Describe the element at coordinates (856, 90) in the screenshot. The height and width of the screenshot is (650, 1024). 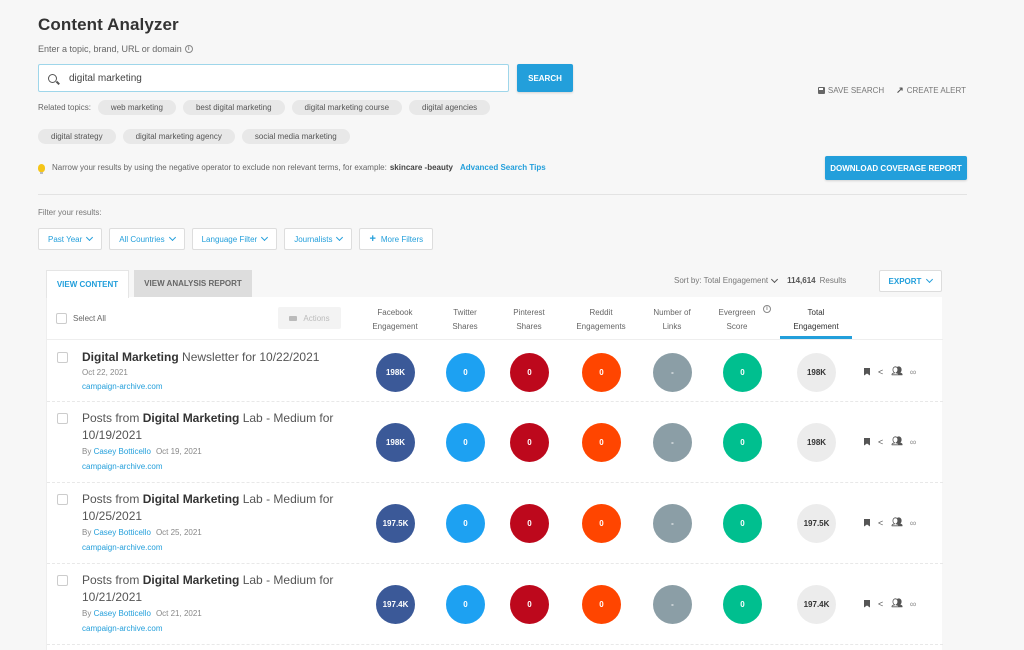
I see `save-search-label: SAVE SEARCH` at that location.